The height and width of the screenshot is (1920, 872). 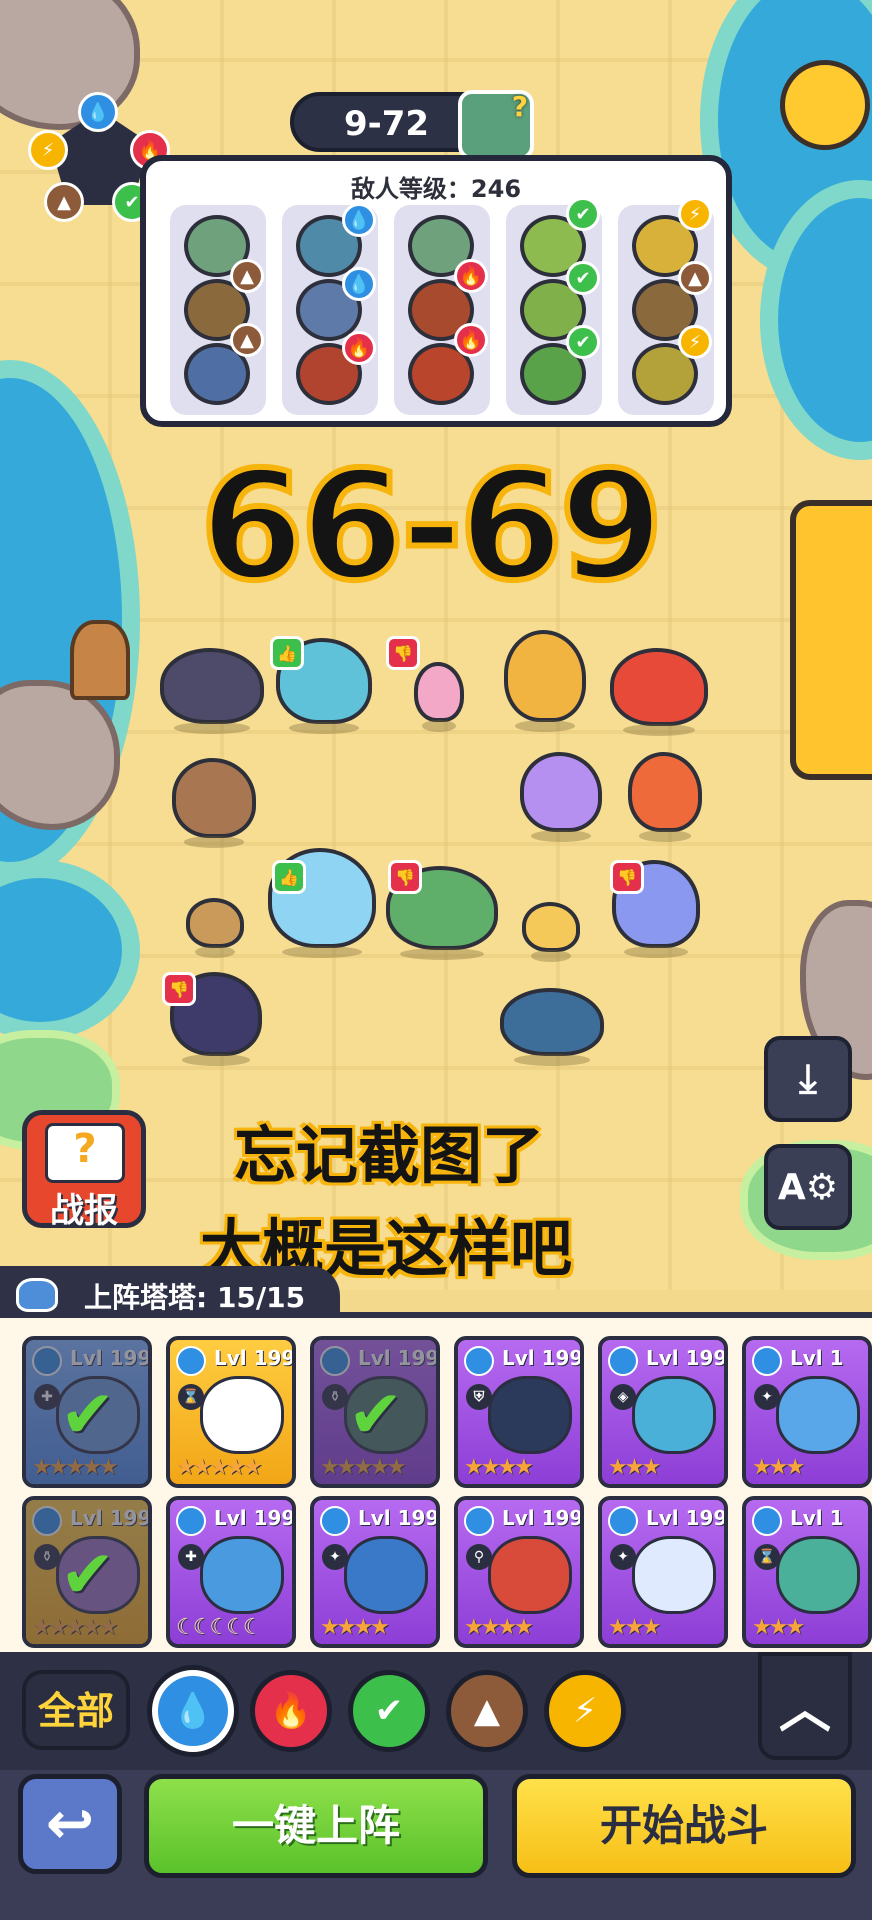 What do you see at coordinates (195, 1297) in the screenshot?
I see `deployed-count: 上阵塔塔: 15/15` at bounding box center [195, 1297].